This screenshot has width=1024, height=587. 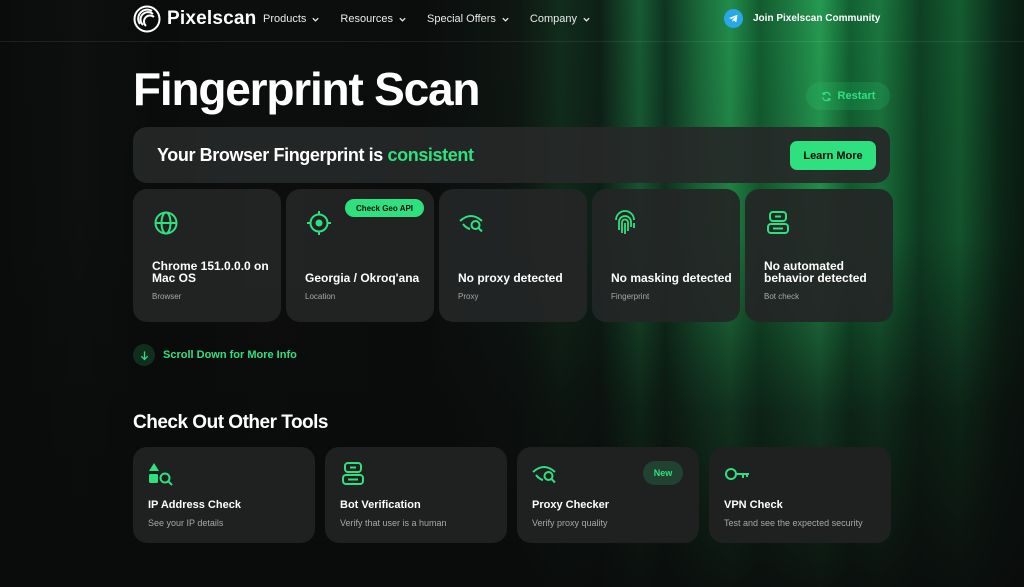 What do you see at coordinates (212, 18) in the screenshot?
I see `logo-text: Pixelscan` at bounding box center [212, 18].